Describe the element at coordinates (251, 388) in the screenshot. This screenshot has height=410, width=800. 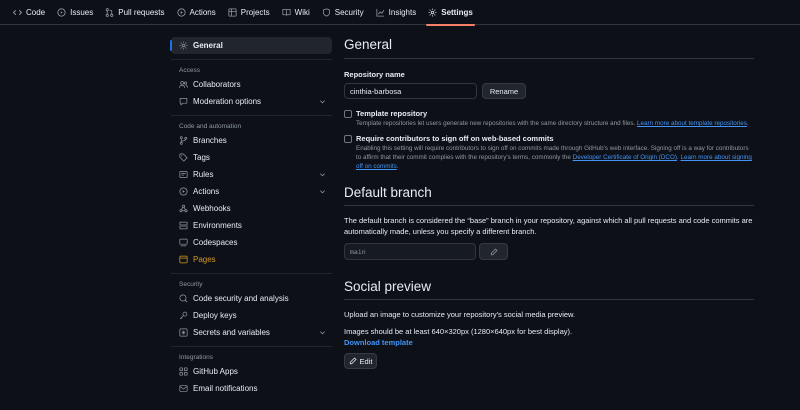
I see `sidebar-item-email: Email notifications` at that location.